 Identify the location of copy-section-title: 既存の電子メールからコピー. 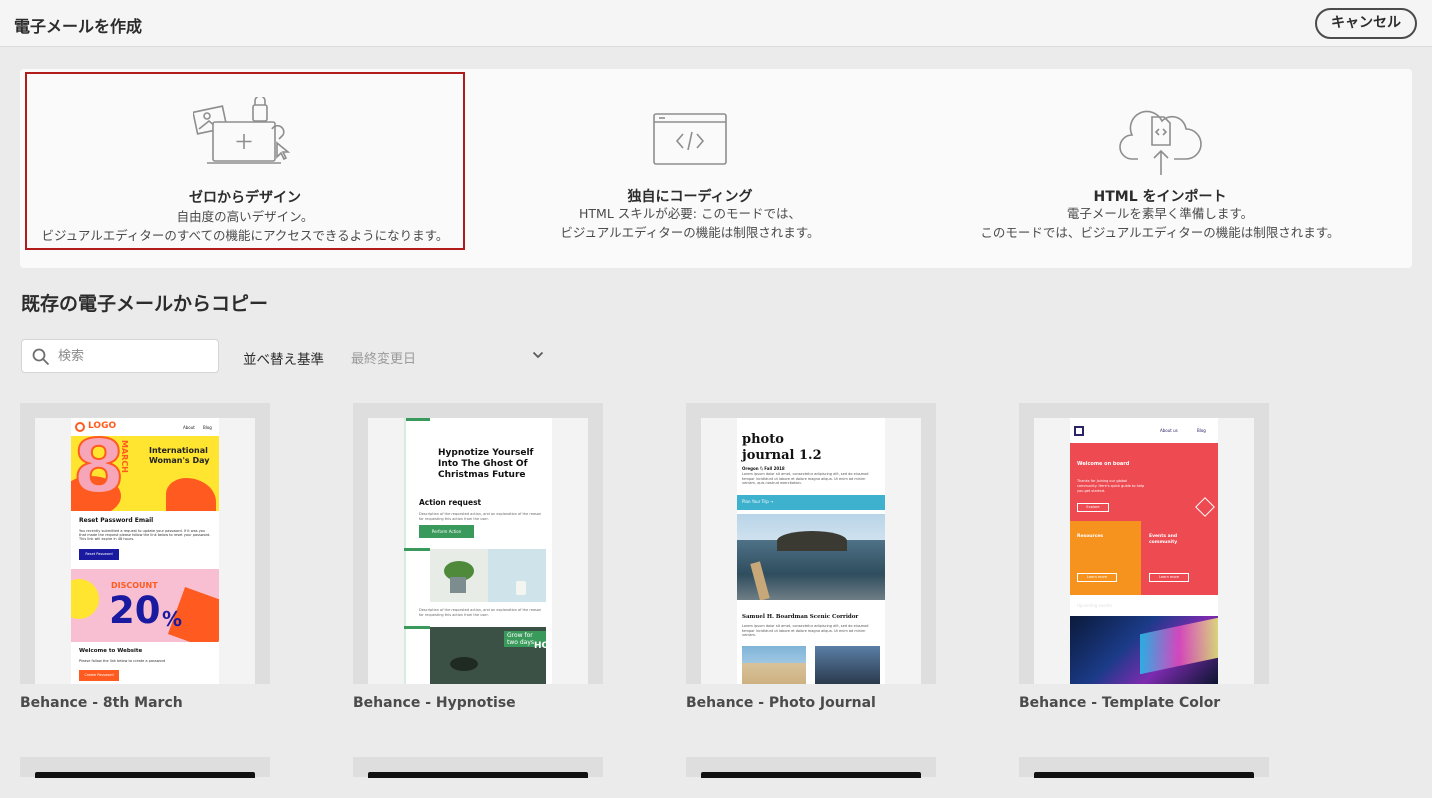
(145, 304).